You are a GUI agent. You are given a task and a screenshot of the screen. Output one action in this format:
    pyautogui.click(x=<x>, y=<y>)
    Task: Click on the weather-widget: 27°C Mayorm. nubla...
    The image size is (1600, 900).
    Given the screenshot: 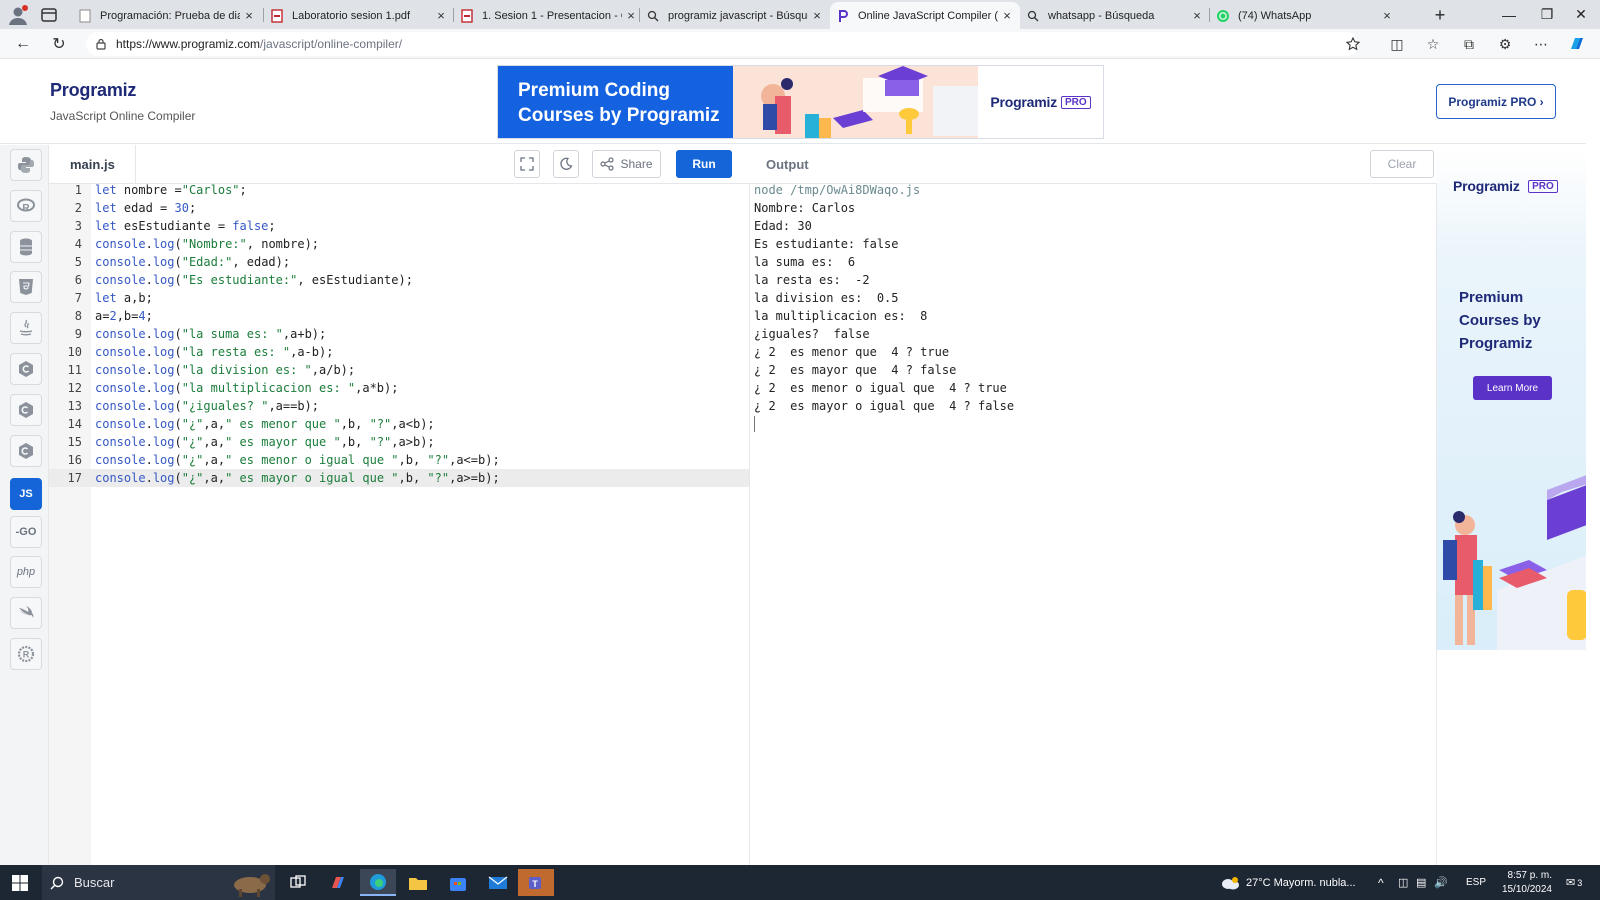 What is the action you would take?
    pyautogui.click(x=1288, y=882)
    